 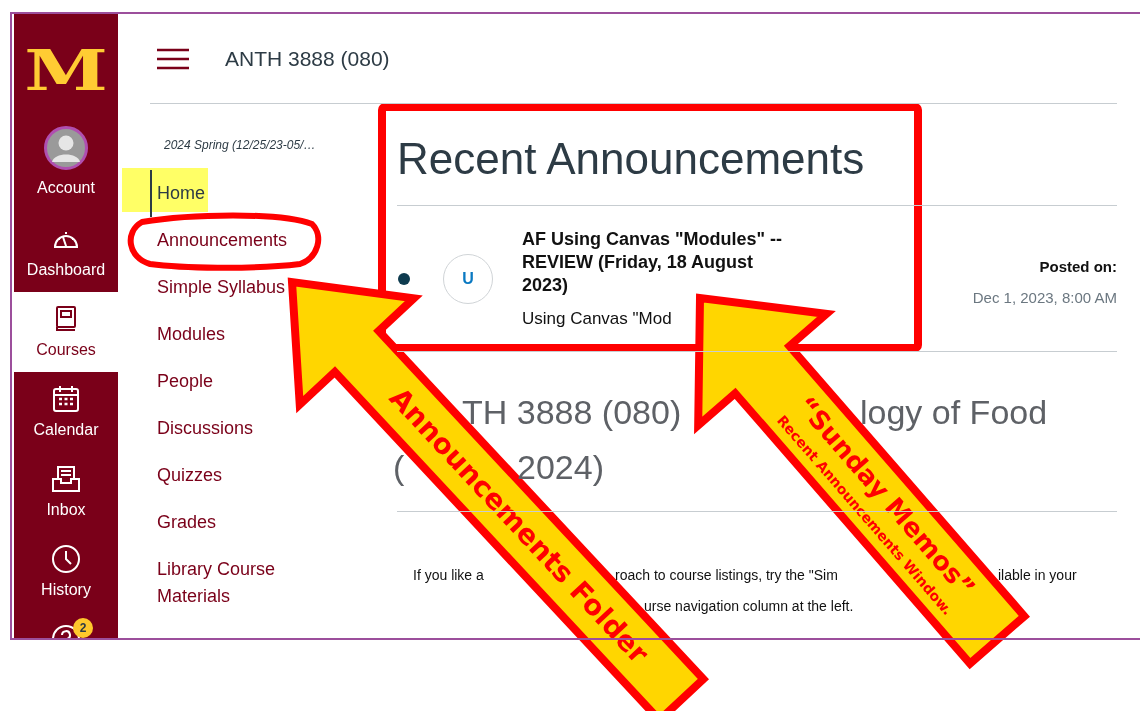 What do you see at coordinates (66, 148) in the screenshot?
I see `avatar-icon` at bounding box center [66, 148].